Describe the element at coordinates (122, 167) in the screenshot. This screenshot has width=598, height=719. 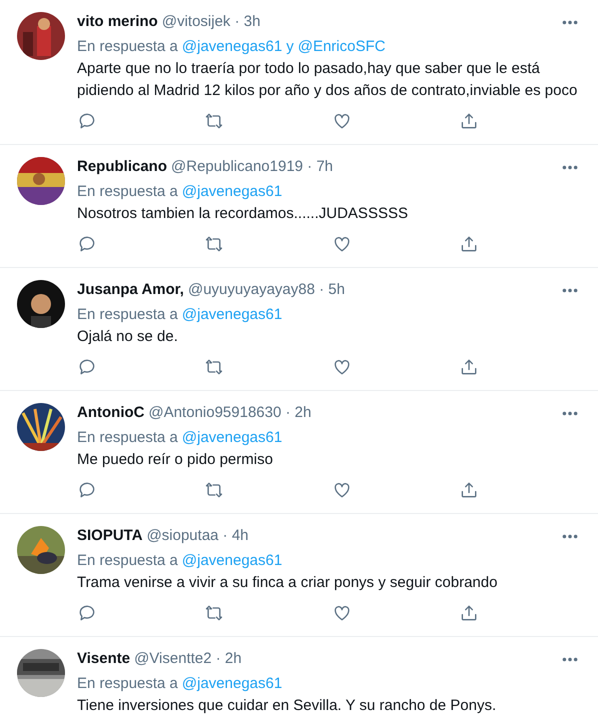
I see `user-name: Republicano` at that location.